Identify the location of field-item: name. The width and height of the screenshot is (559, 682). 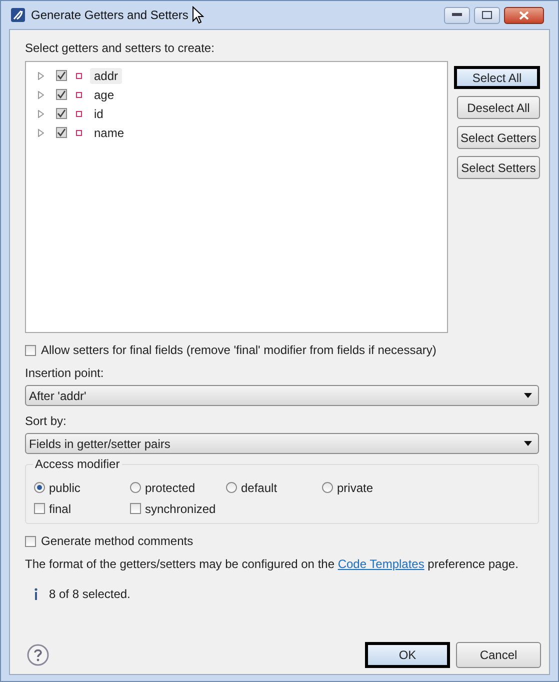
(109, 132).